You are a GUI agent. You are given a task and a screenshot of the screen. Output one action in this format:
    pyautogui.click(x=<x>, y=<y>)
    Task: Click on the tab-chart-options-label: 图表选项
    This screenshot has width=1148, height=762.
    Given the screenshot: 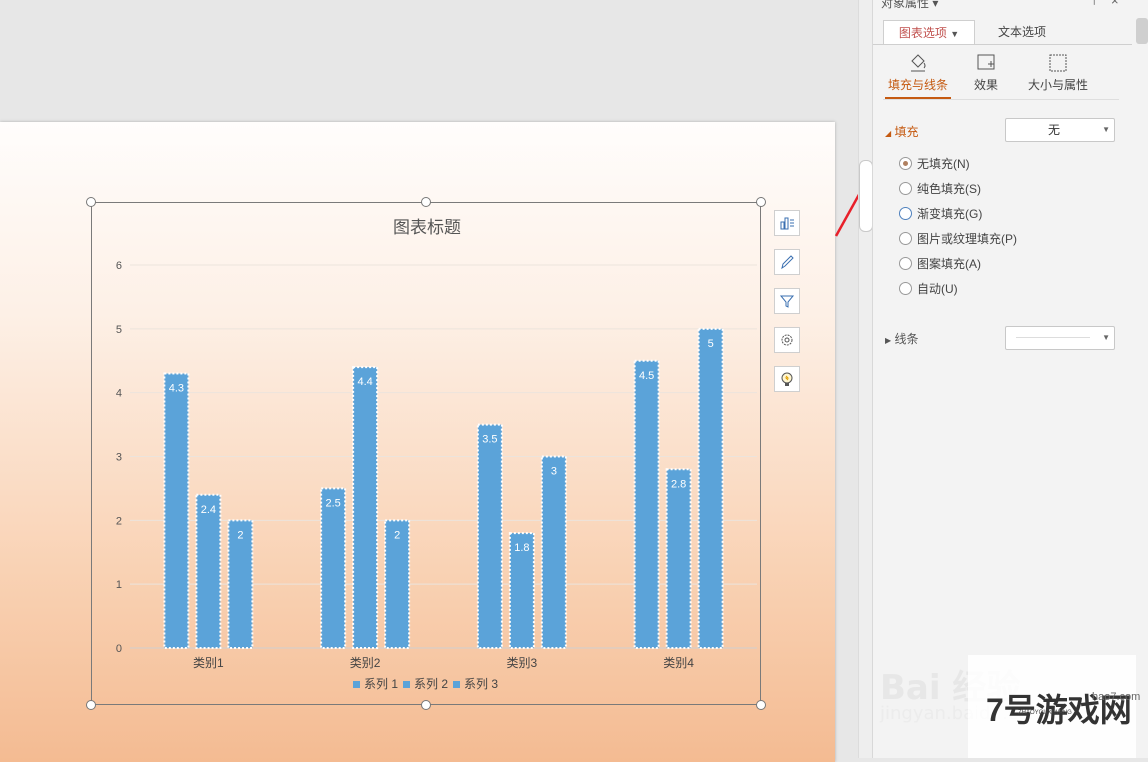 What is the action you would take?
    pyautogui.click(x=922, y=33)
    